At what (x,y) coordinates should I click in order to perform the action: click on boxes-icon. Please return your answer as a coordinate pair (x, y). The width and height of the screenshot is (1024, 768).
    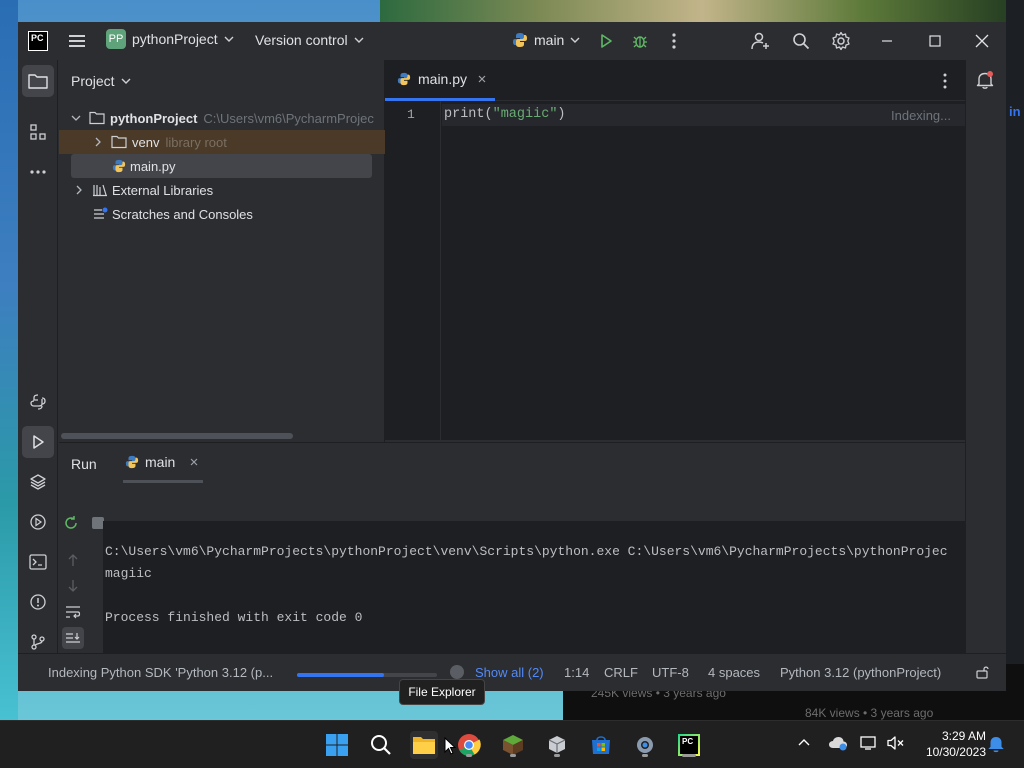
    Looking at the image, I should click on (557, 744).